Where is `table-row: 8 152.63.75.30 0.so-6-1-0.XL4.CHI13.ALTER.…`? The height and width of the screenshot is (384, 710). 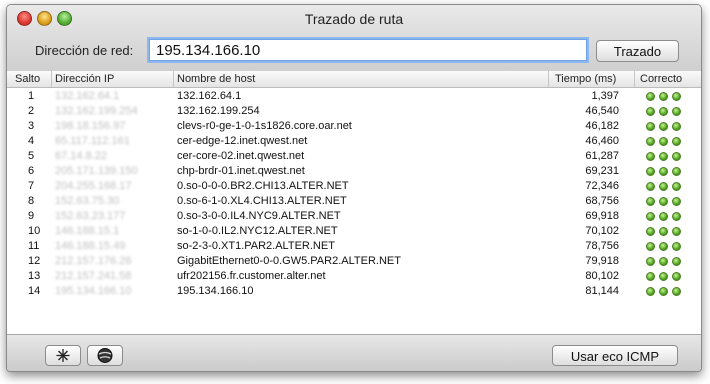
table-row: 8 152.63.75.30 0.so-6-1-0.XL4.CHI13.ALTER.… is located at coordinates (354, 201).